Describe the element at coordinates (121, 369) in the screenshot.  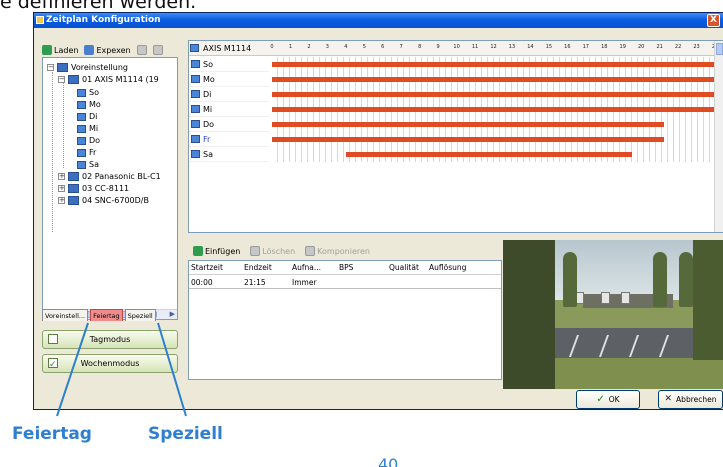
I see `callout-arrows` at that location.